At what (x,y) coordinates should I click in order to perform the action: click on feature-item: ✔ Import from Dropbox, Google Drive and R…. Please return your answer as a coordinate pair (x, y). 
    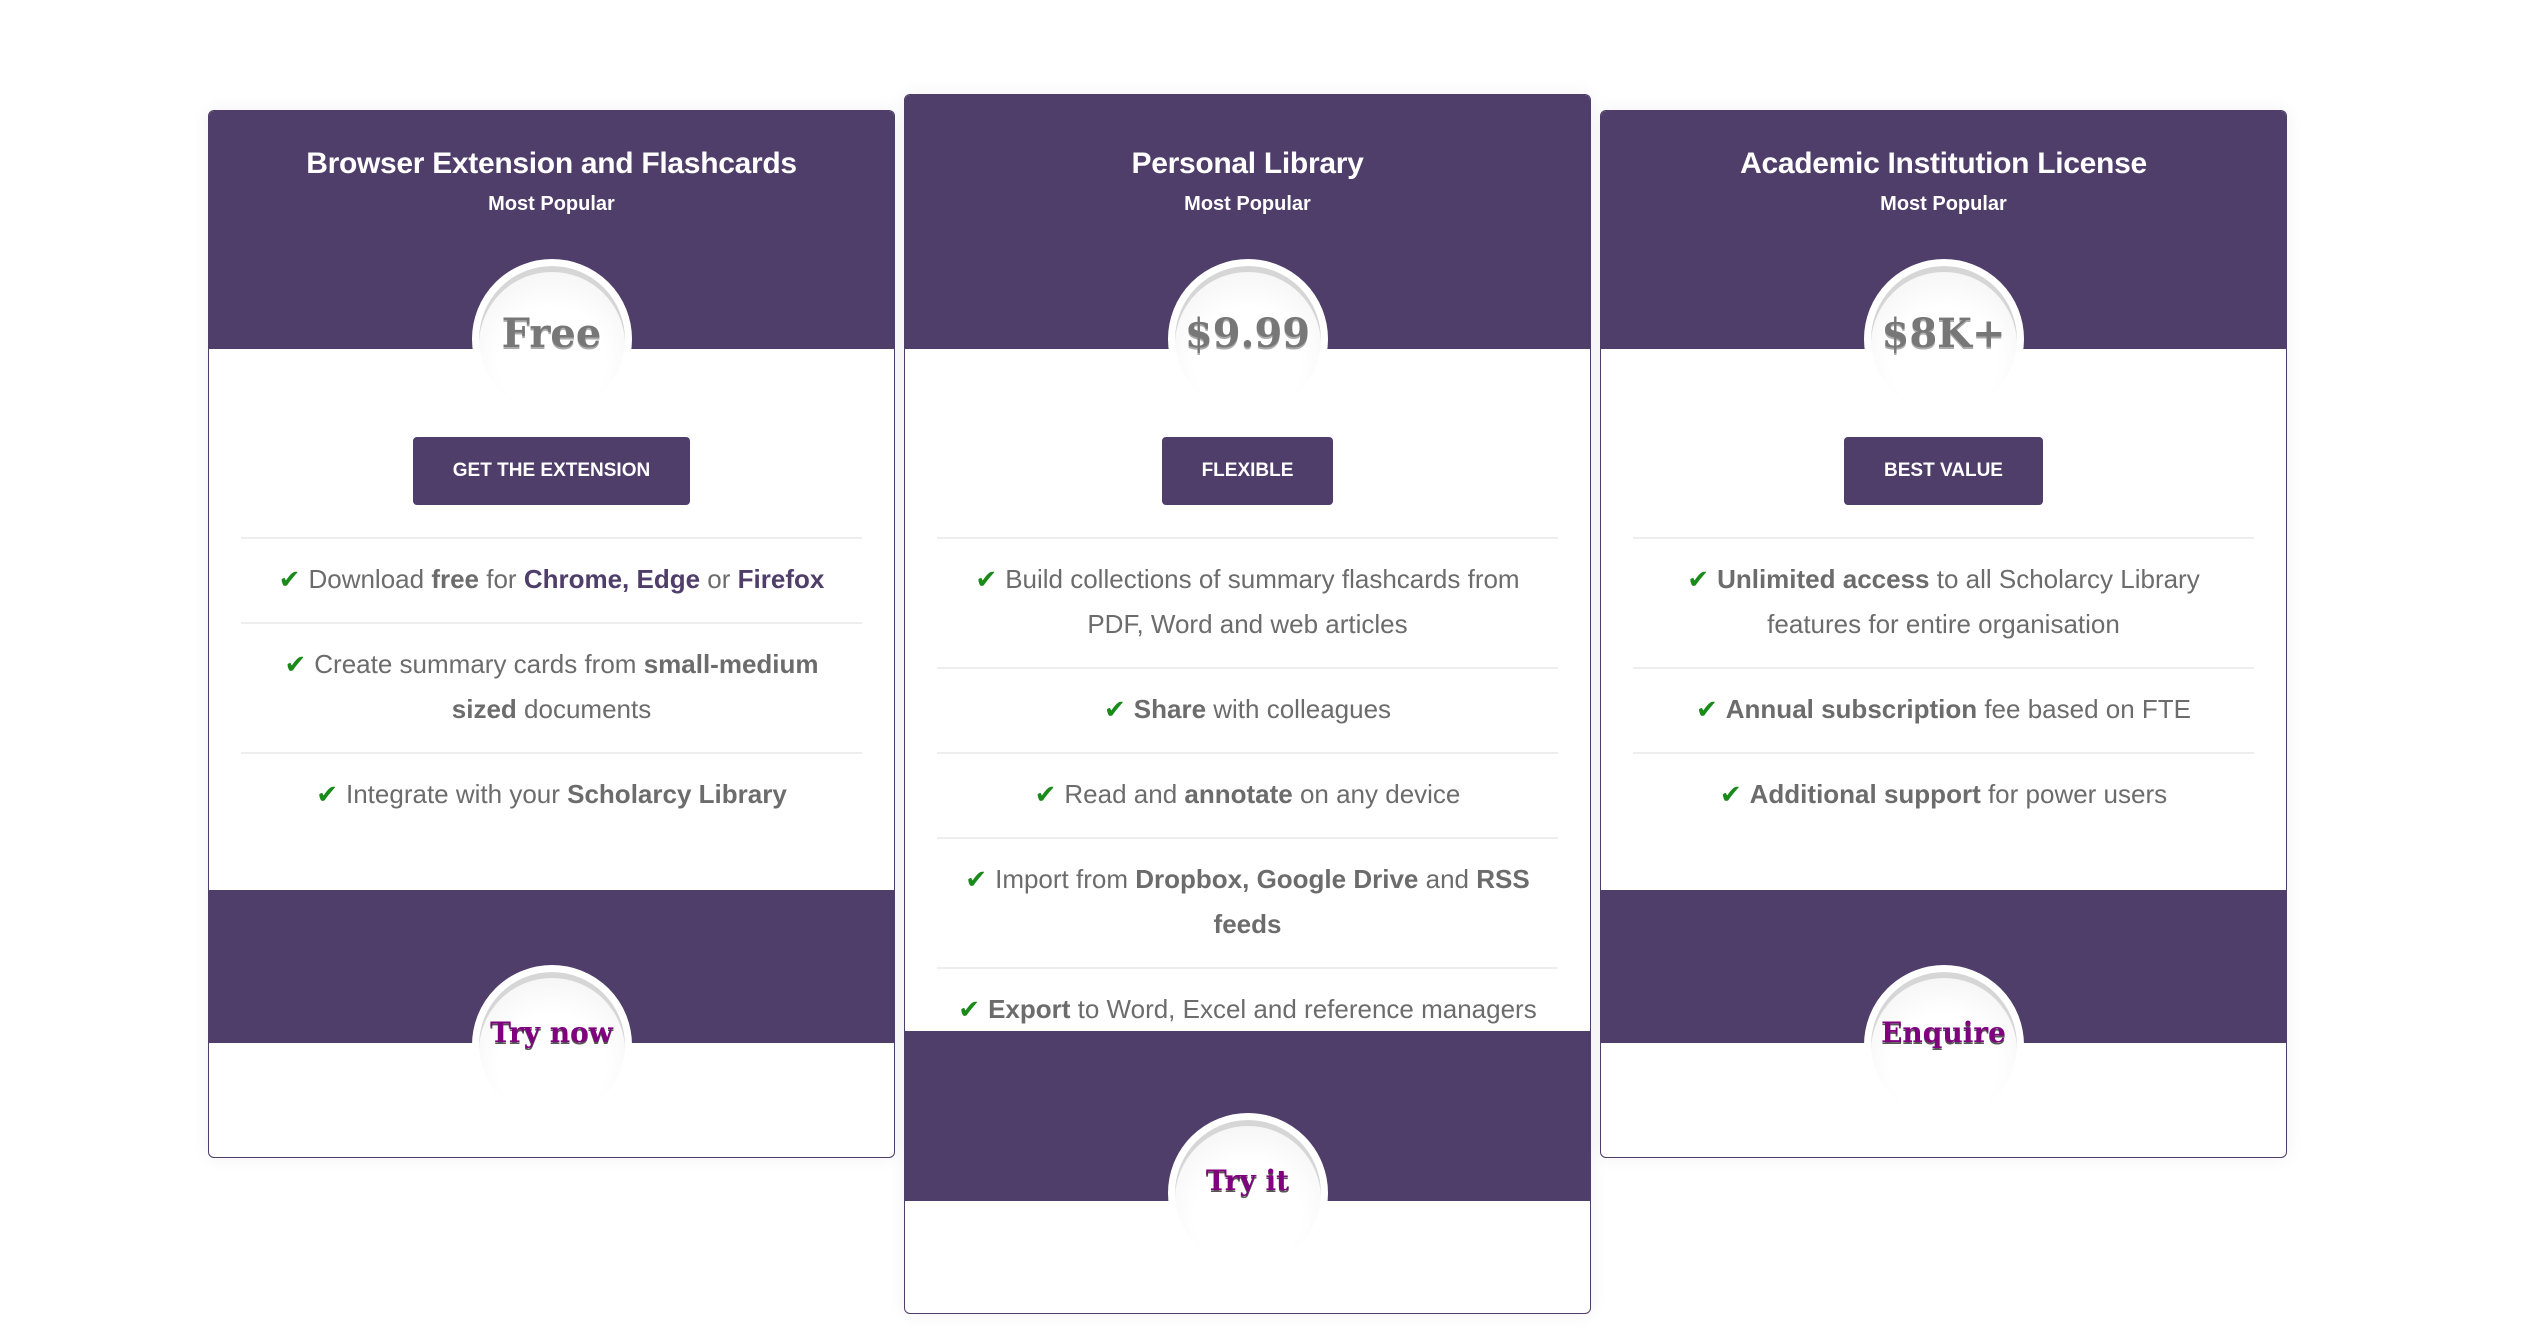
    Looking at the image, I should click on (1247, 902).